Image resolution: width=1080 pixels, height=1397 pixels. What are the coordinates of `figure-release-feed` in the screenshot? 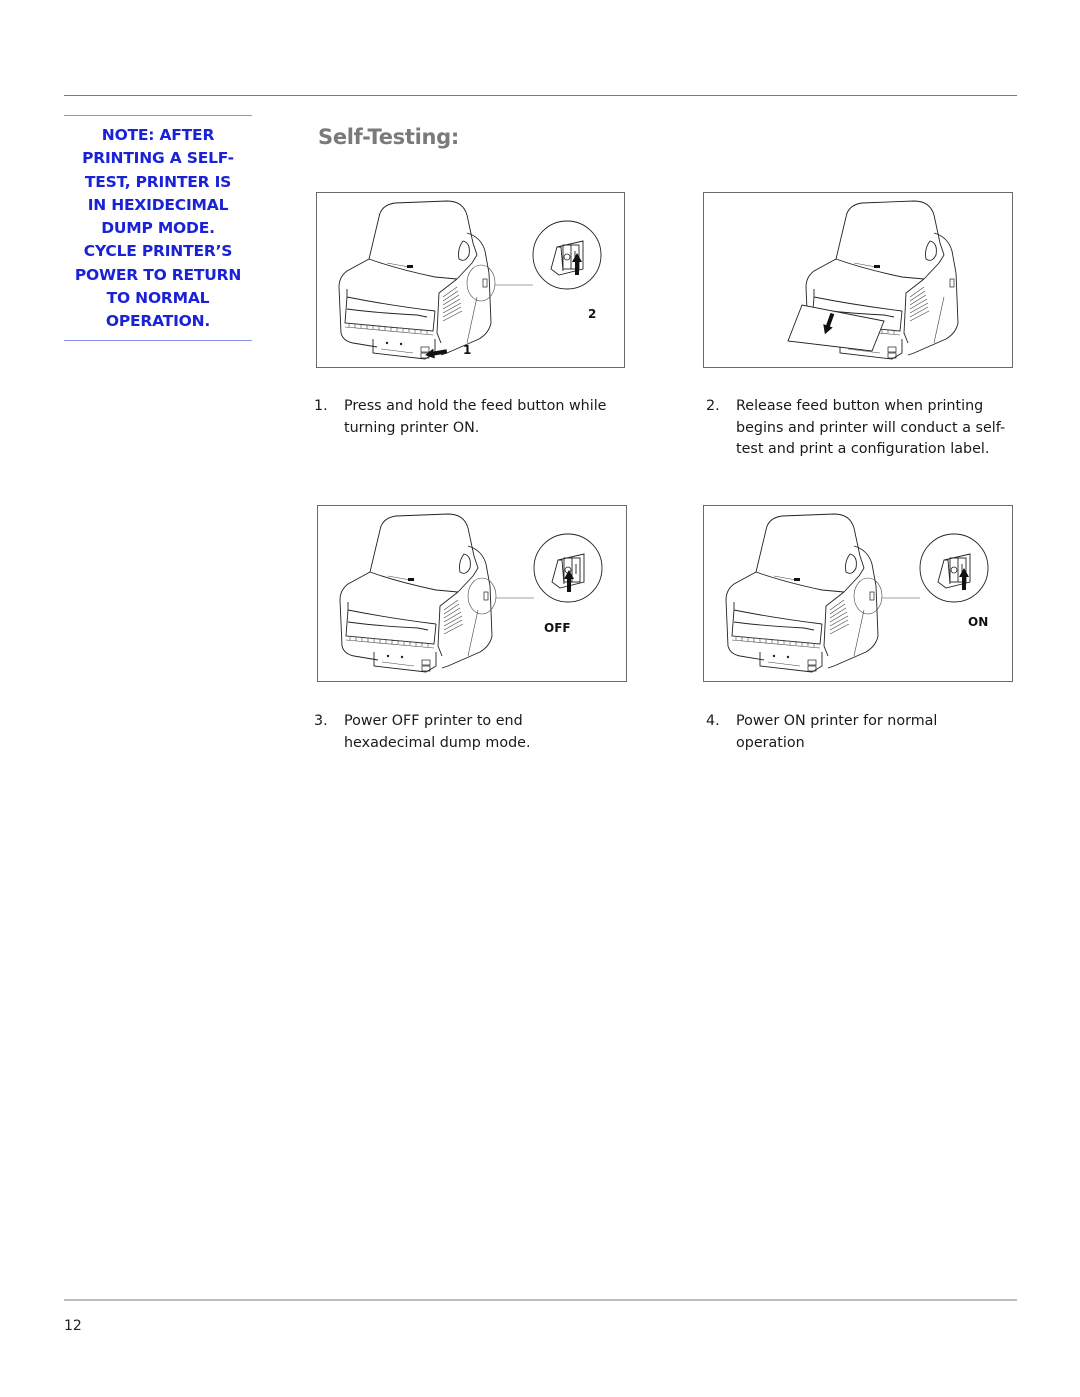 It's located at (858, 280).